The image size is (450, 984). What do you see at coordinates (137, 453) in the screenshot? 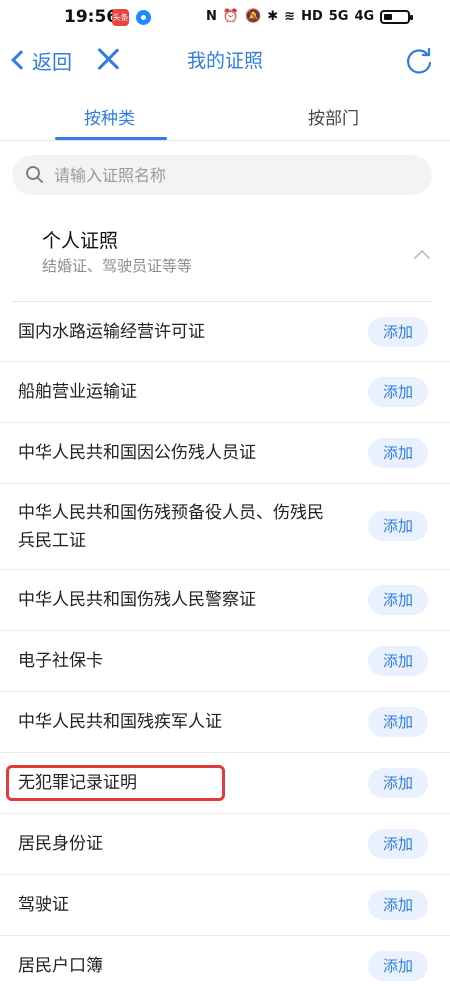
I see `list-item-label: 中华人民共和国因公伤残人员证` at bounding box center [137, 453].